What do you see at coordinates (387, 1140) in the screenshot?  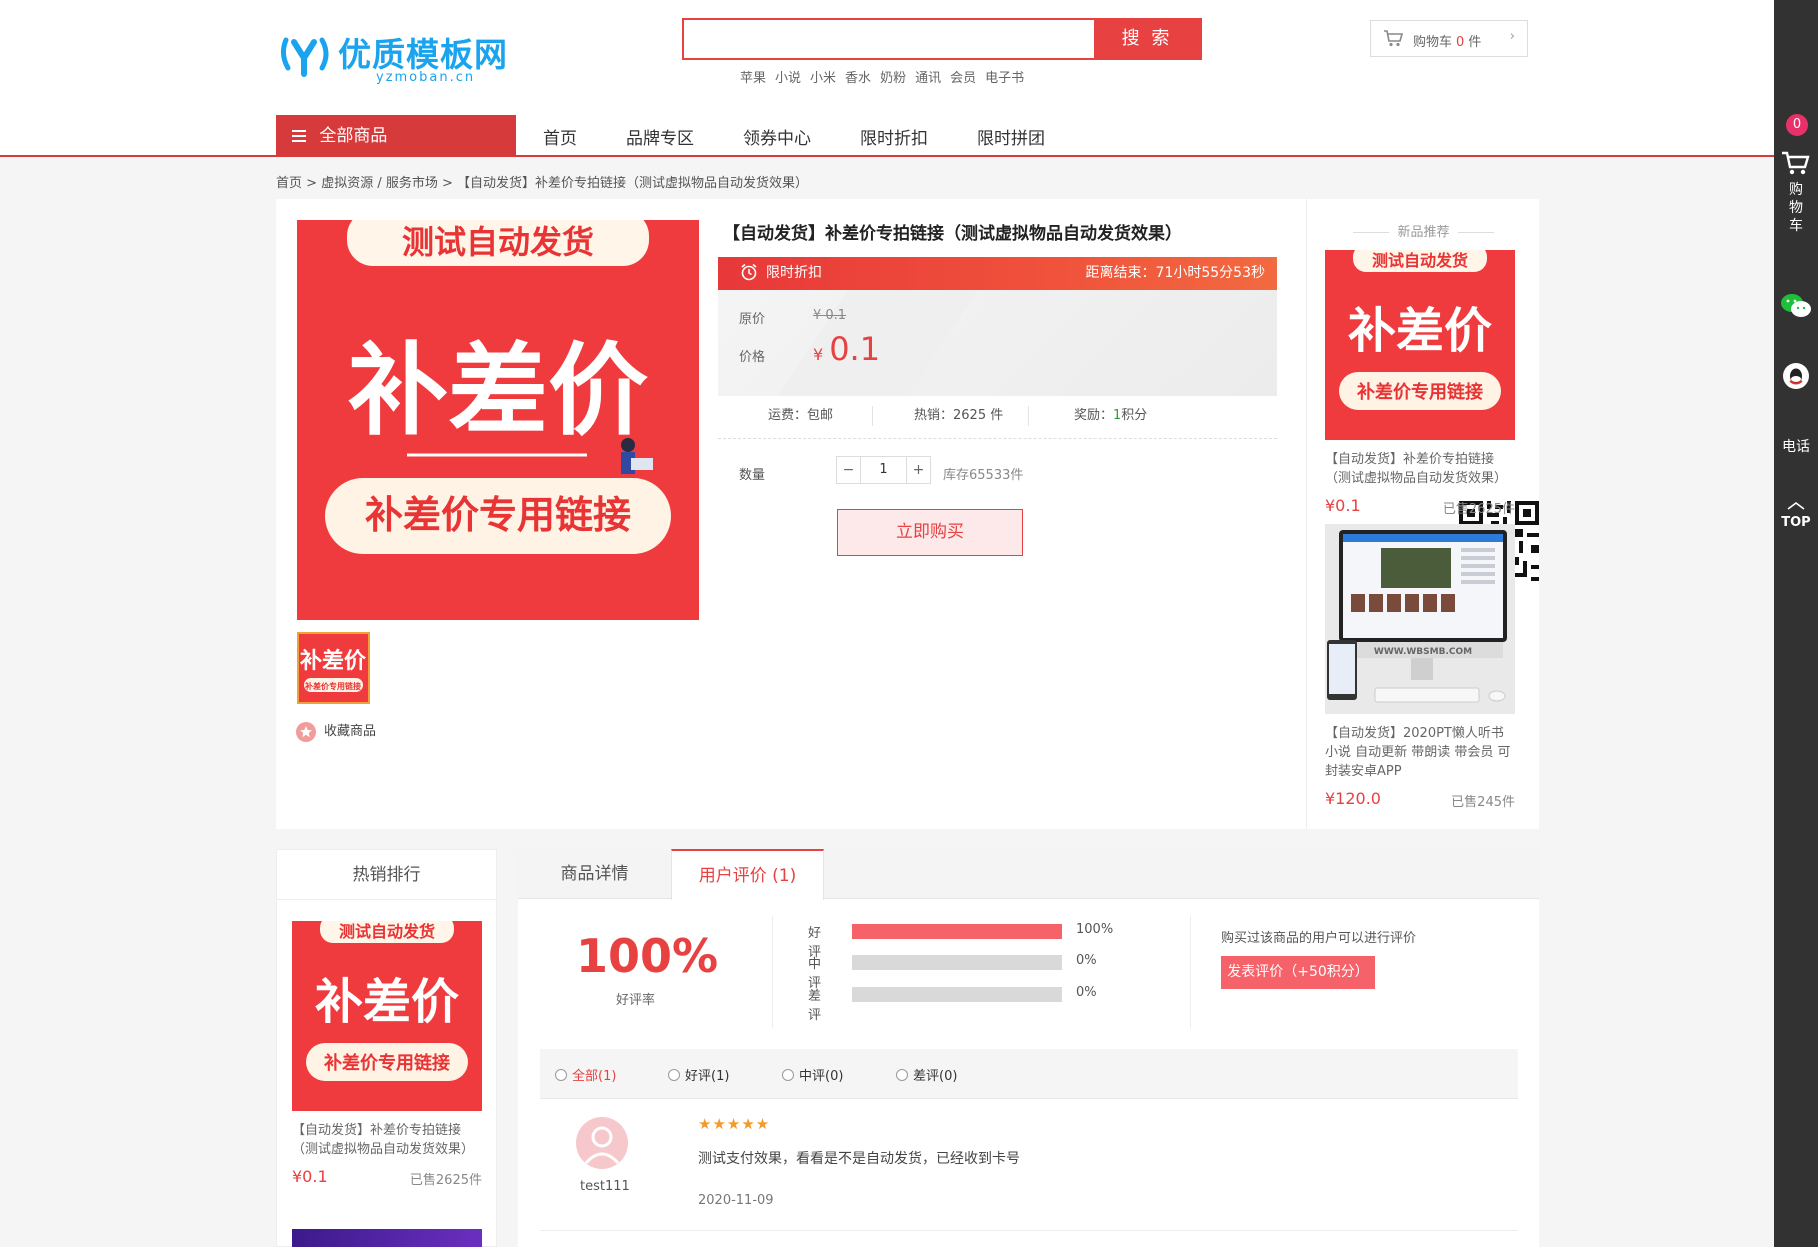 I see `hot-item-name: 【自动发货】补差价专拍链接（测试虚拟物品自动发货效果）` at bounding box center [387, 1140].